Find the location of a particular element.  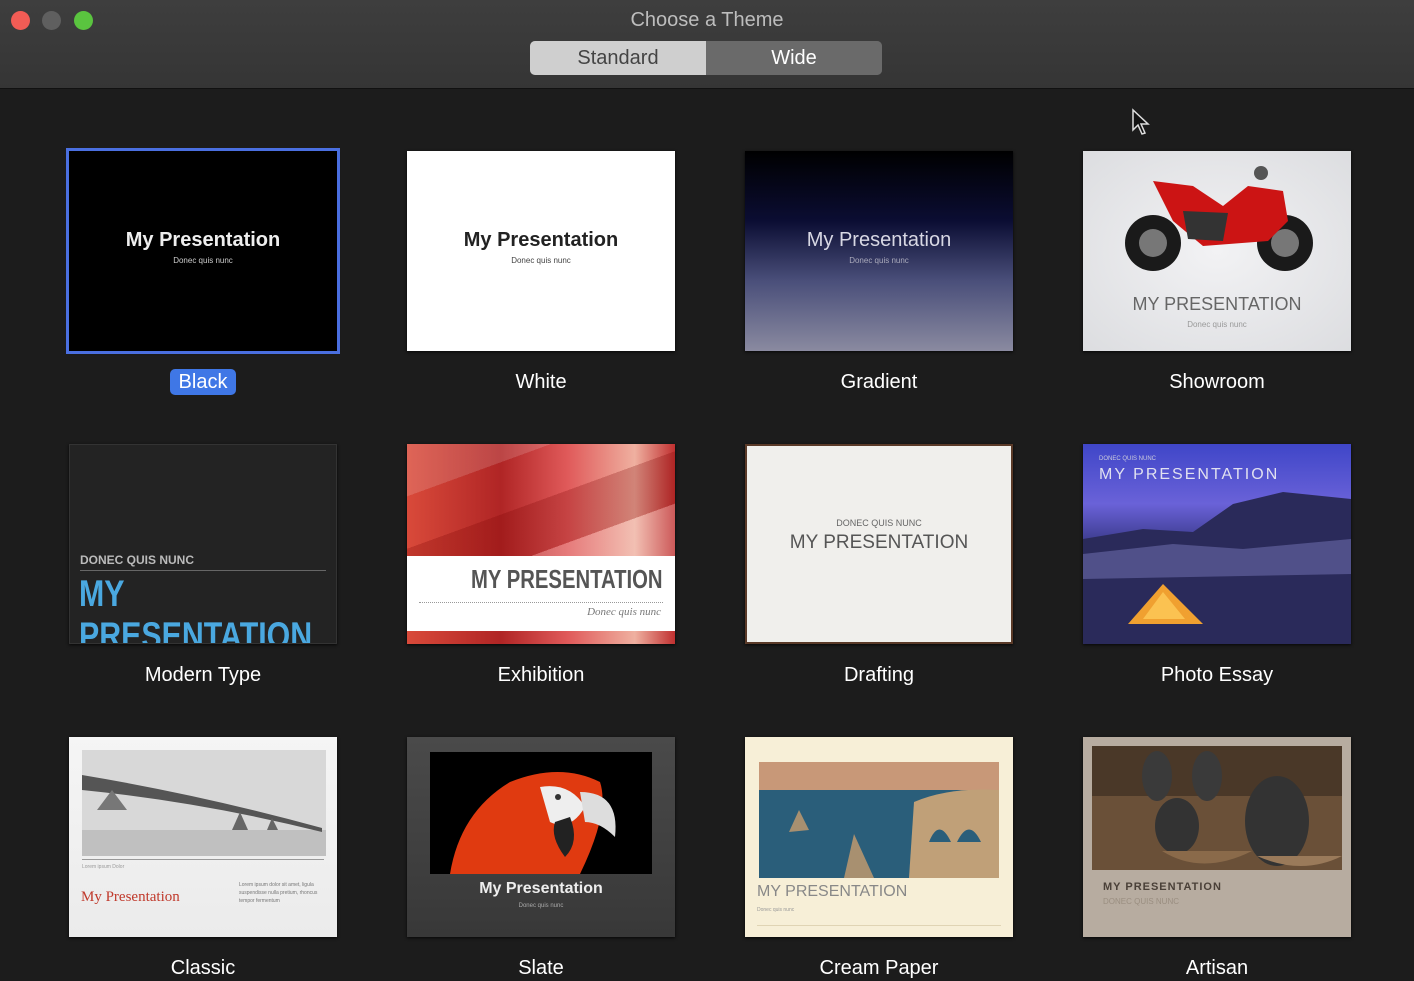

theme-name-black: Black is located at coordinates (203, 382).